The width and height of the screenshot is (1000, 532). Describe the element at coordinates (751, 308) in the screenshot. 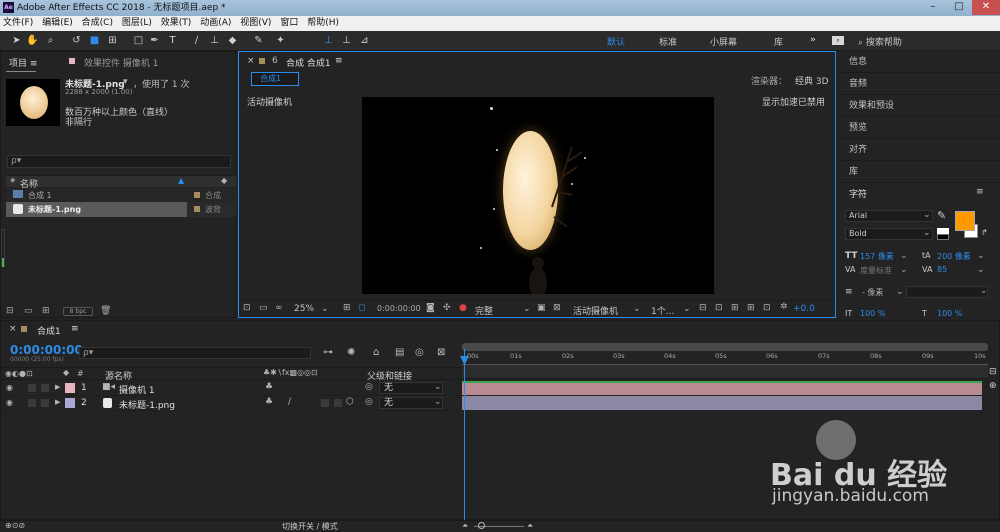

I see `flowchart-icon: ⊞` at that location.